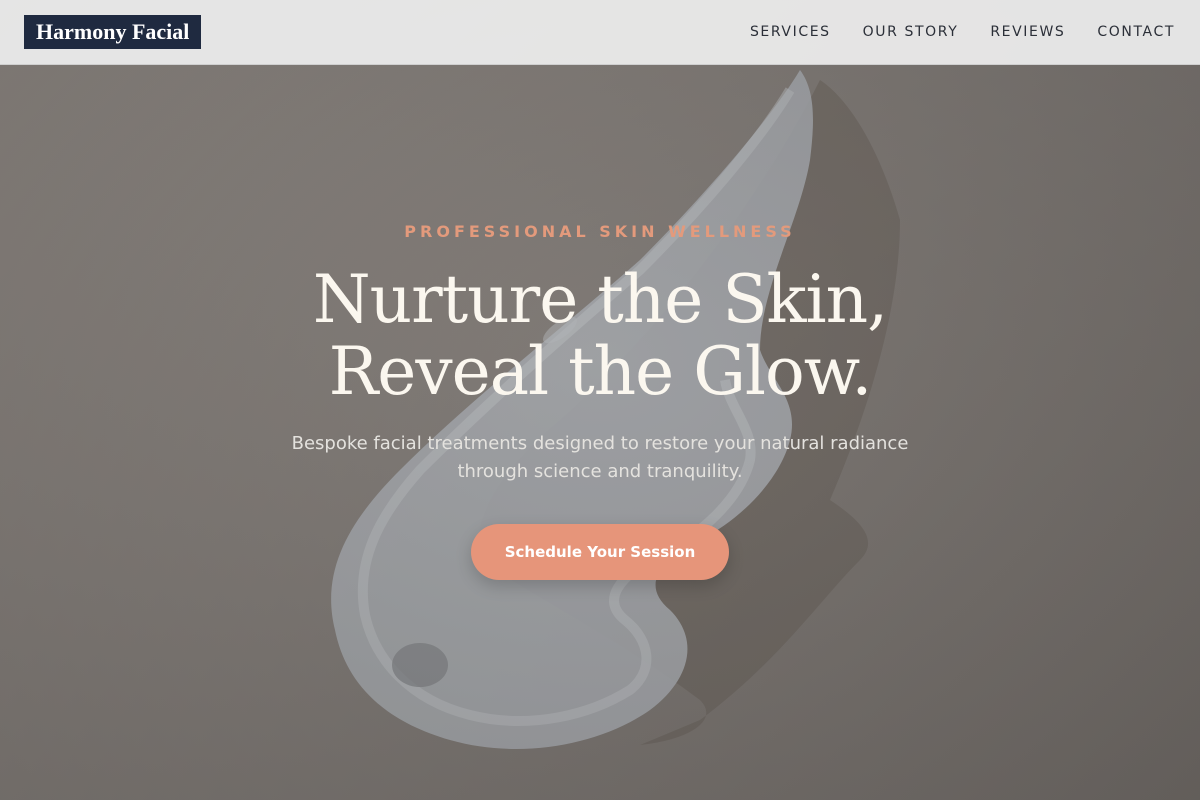 The height and width of the screenshot is (800, 1200). What do you see at coordinates (600, 231) in the screenshot?
I see `hero-eyebrow: PROFESSIONAL SKIN WELLNESS` at bounding box center [600, 231].